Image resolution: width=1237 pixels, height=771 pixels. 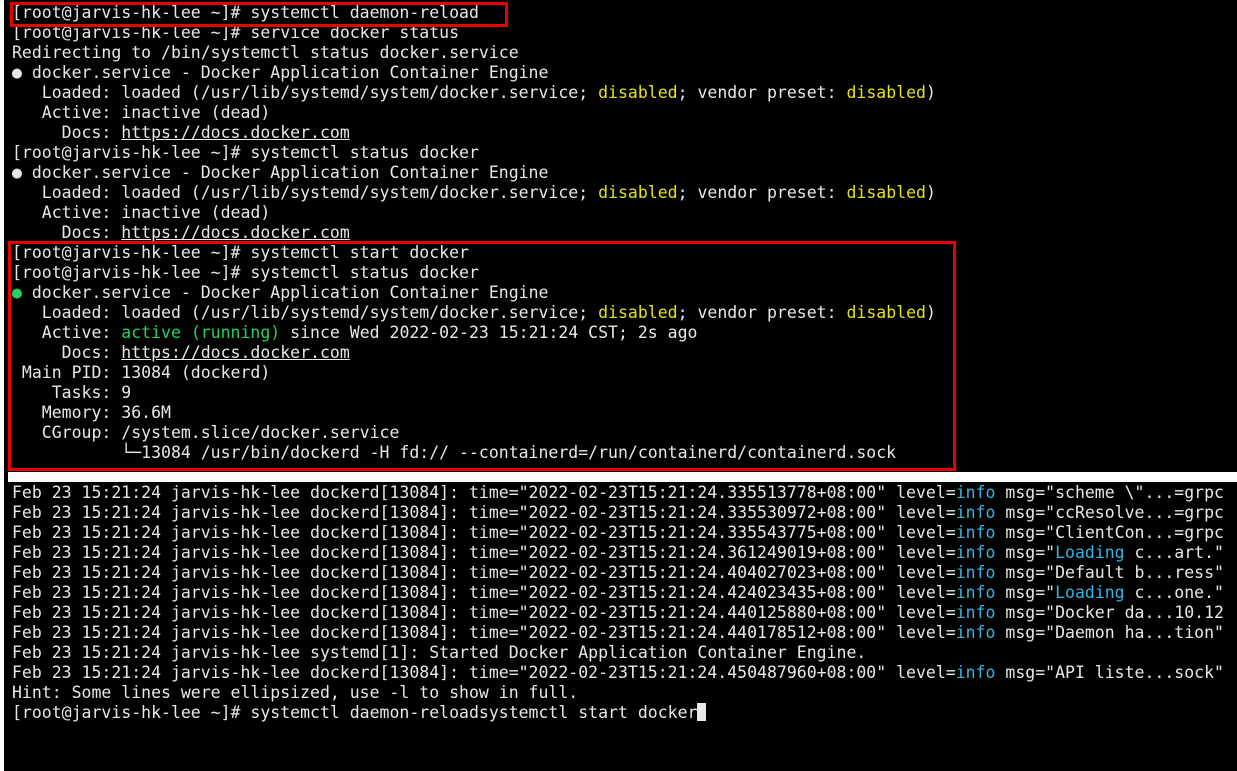 I want to click on terminal-text: CGroup: /system.slice/docker.service, so click(x=206, y=432).